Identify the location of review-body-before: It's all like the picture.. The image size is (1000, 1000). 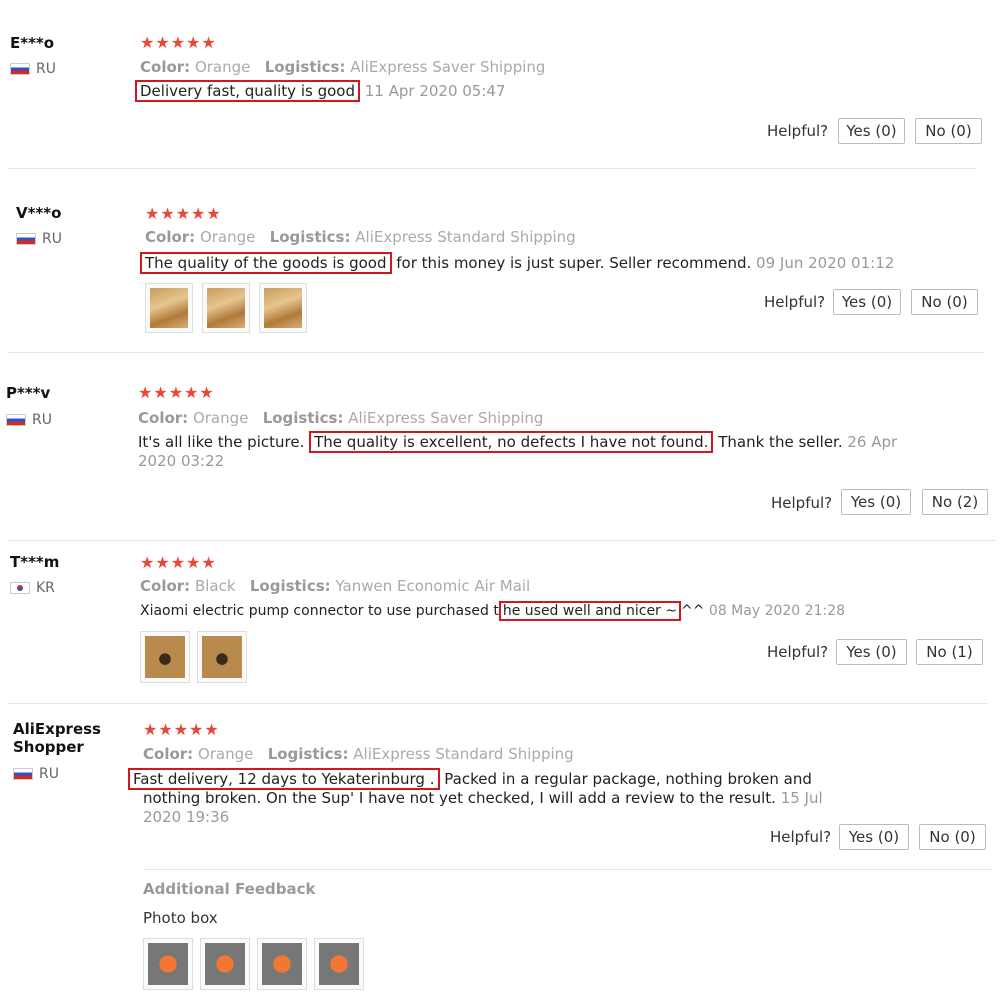
(221, 442).